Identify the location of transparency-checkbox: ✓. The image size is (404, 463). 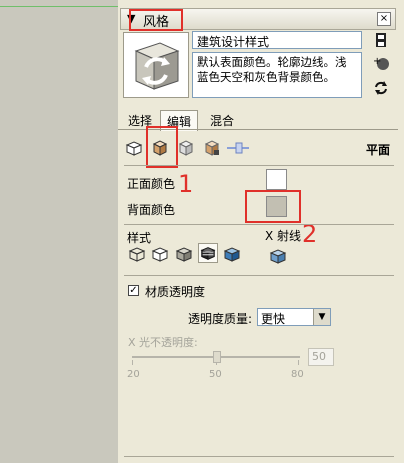
(133, 290).